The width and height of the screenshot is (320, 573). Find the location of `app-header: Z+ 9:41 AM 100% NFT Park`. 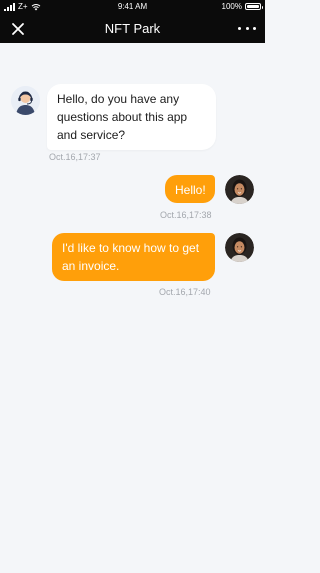

app-header: Z+ 9:41 AM 100% NFT Park is located at coordinates (132, 21).